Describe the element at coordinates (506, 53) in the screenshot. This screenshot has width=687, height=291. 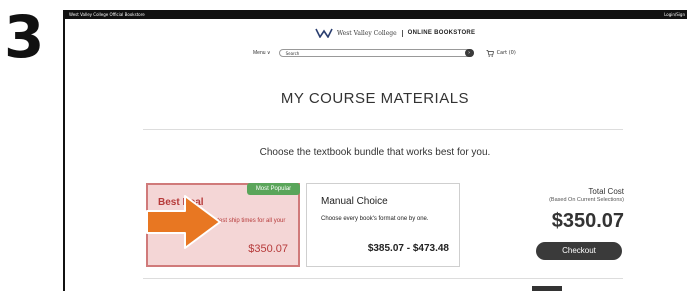
I see `cart-label: Cart (0)` at that location.